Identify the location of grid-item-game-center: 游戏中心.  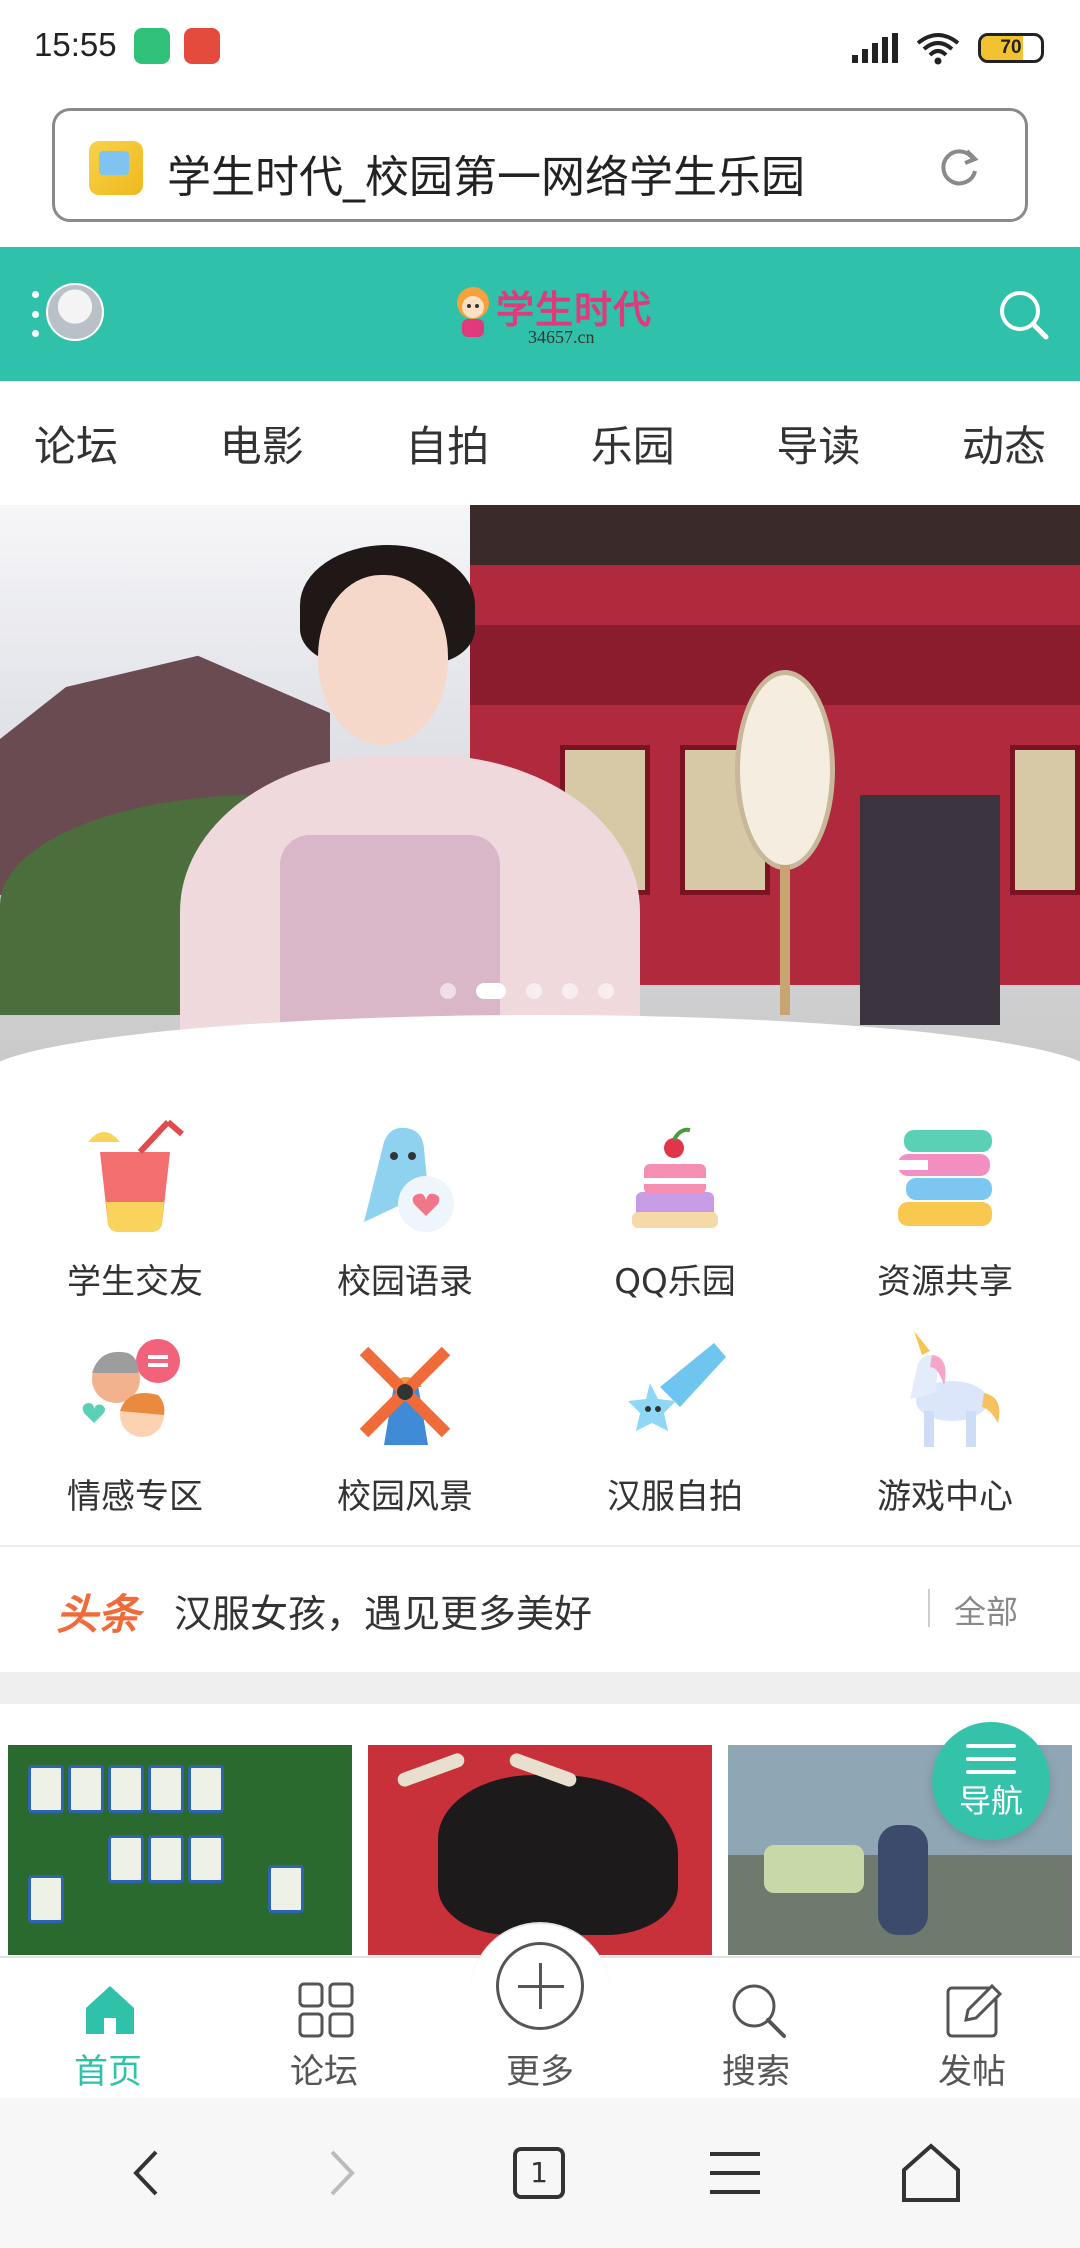
(945, 1432).